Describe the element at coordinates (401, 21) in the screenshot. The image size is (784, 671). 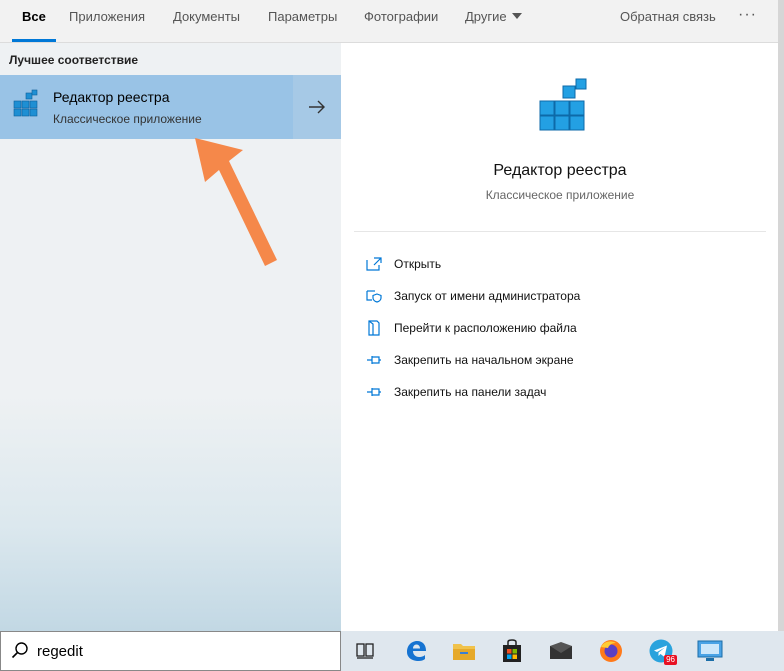
I see `tab-photos: Фотографии` at that location.